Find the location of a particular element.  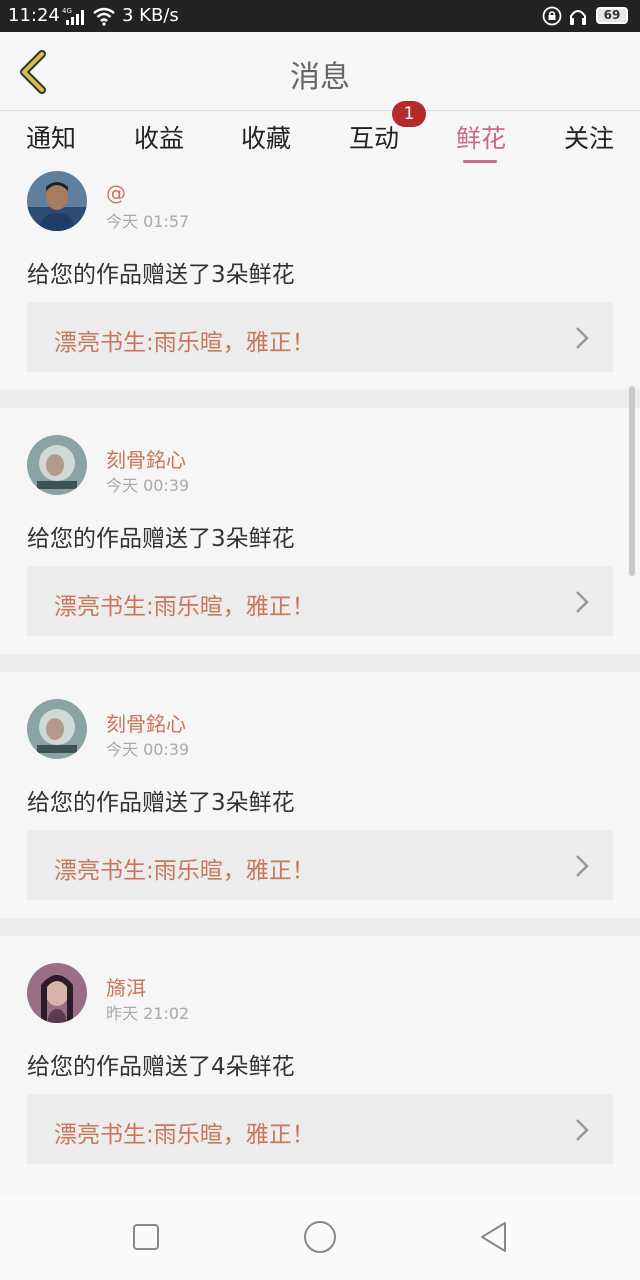

triangle-back-icon is located at coordinates (494, 1237).